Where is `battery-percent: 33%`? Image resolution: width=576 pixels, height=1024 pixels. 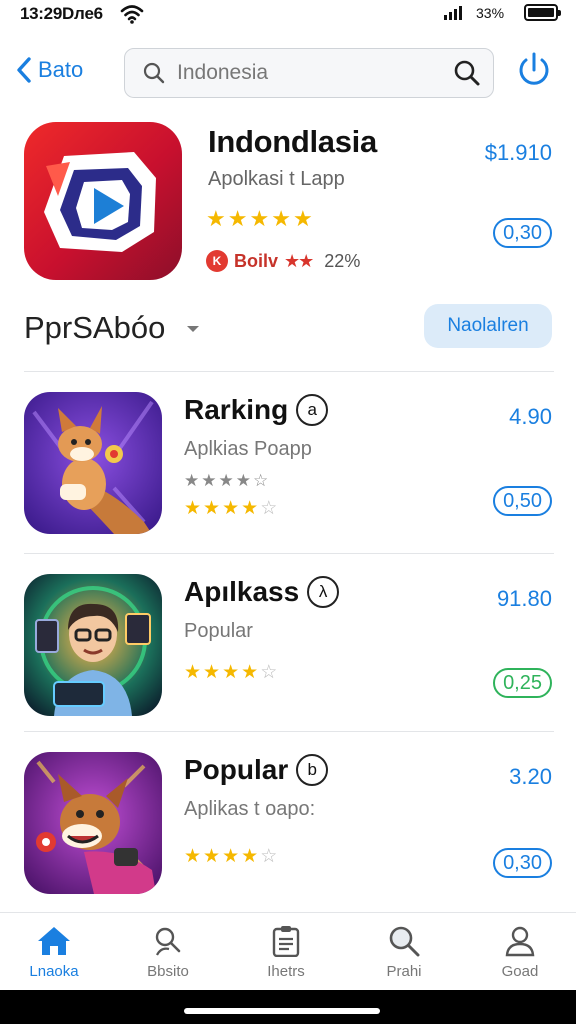 battery-percent: 33% is located at coordinates (490, 13).